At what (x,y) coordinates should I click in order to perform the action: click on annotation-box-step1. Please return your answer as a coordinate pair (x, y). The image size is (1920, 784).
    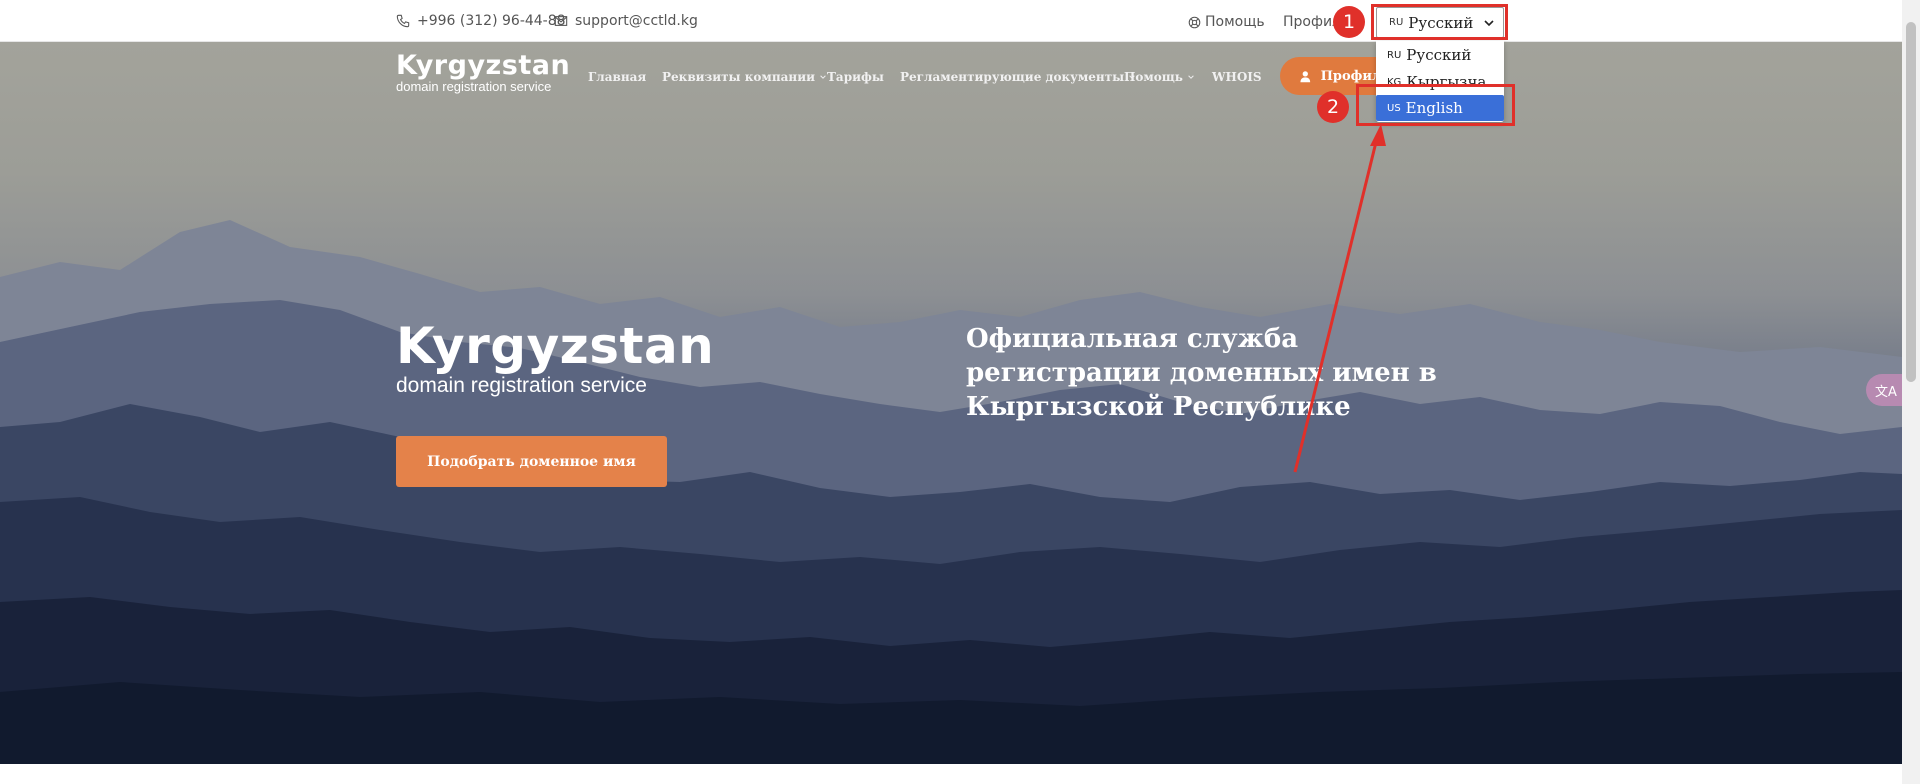
    Looking at the image, I should click on (1439, 22).